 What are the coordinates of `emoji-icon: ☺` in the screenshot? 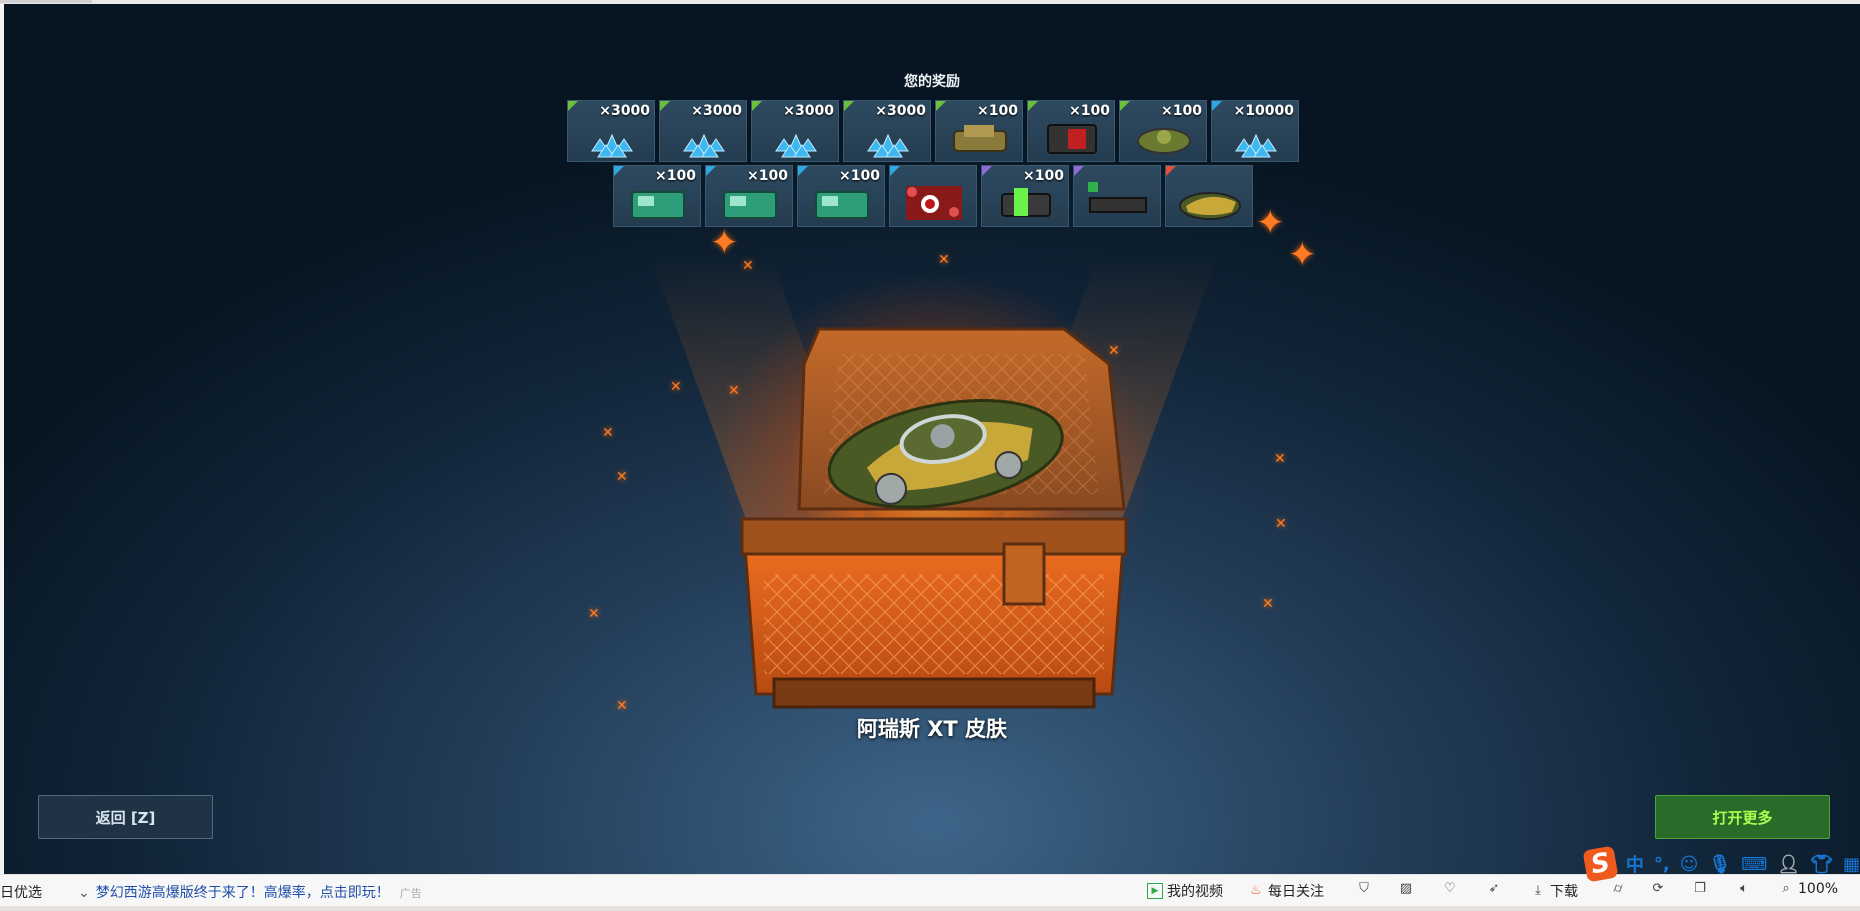 It's located at (1689, 864).